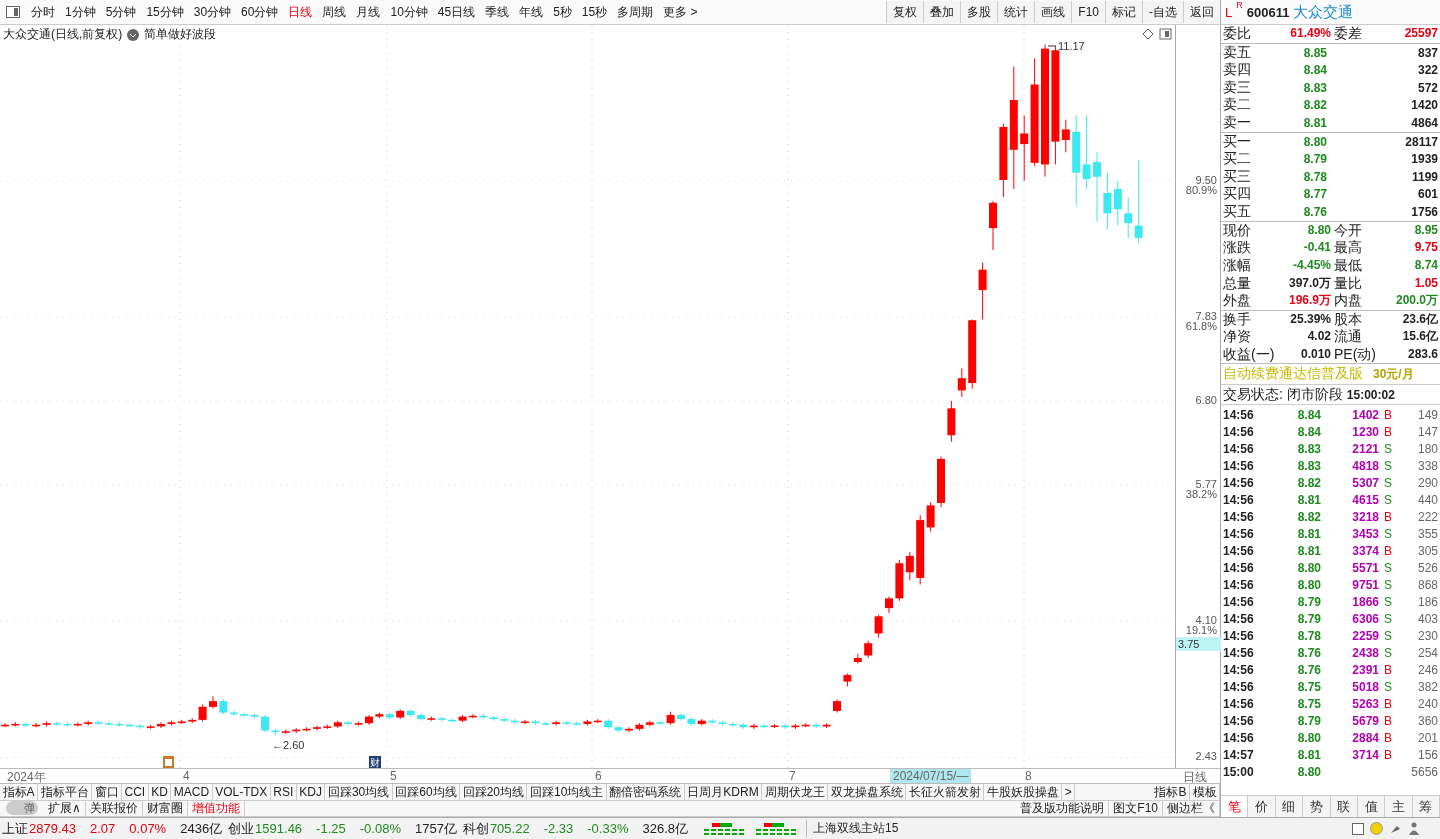 The width and height of the screenshot is (1440, 839). Describe the element at coordinates (160, 792) in the screenshot. I see `indicator-tab: KD` at that location.